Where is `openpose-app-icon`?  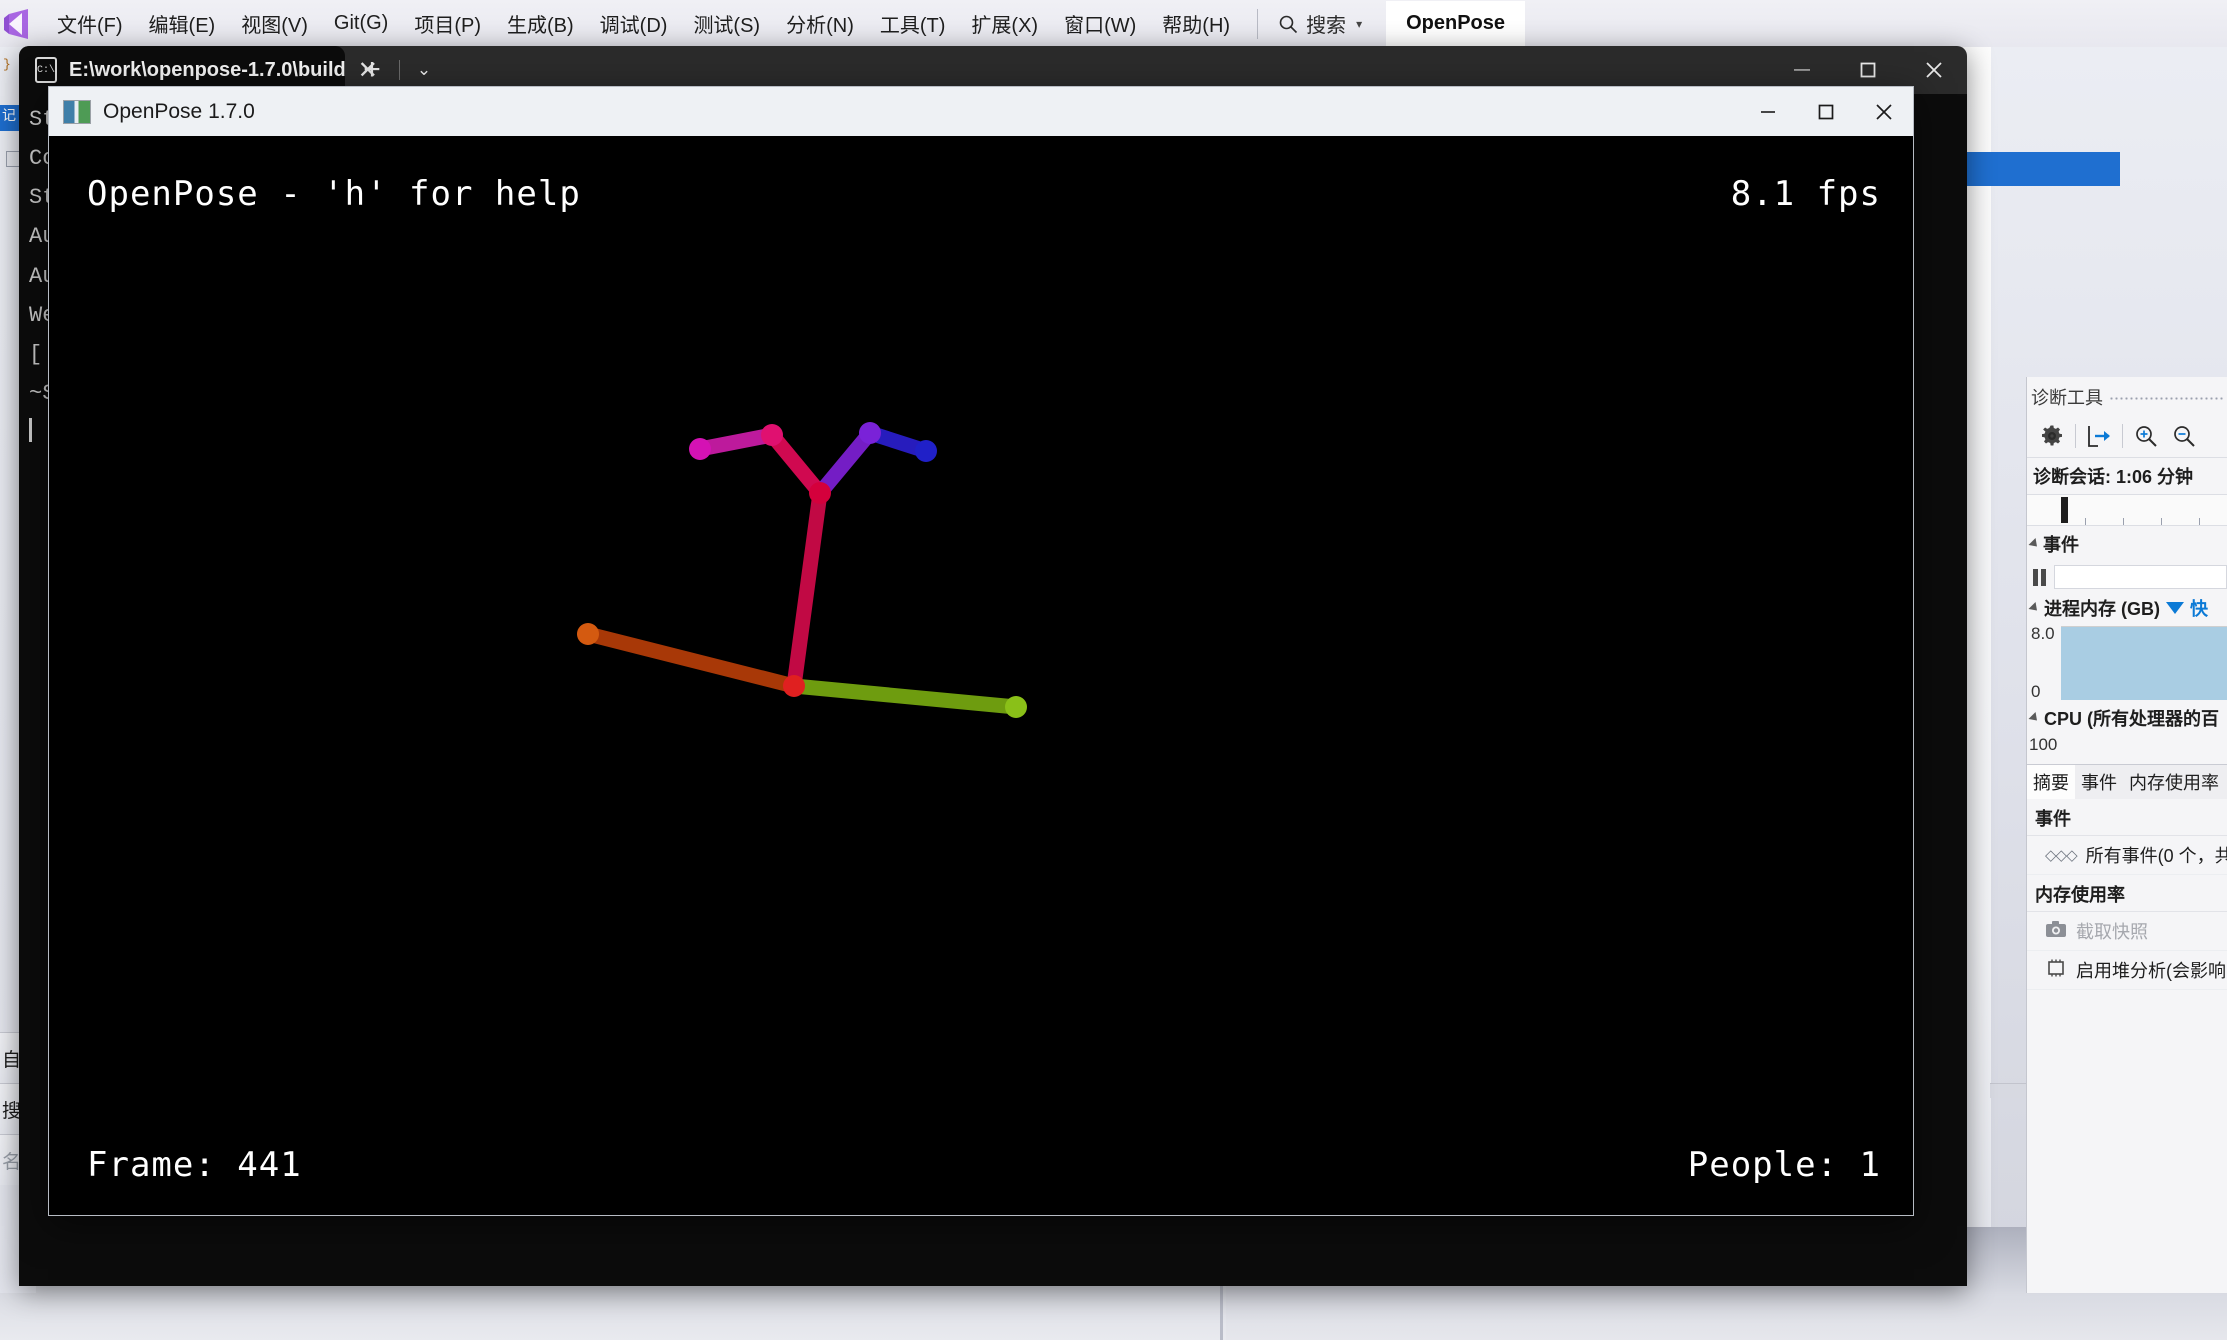 openpose-app-icon is located at coordinates (77, 111).